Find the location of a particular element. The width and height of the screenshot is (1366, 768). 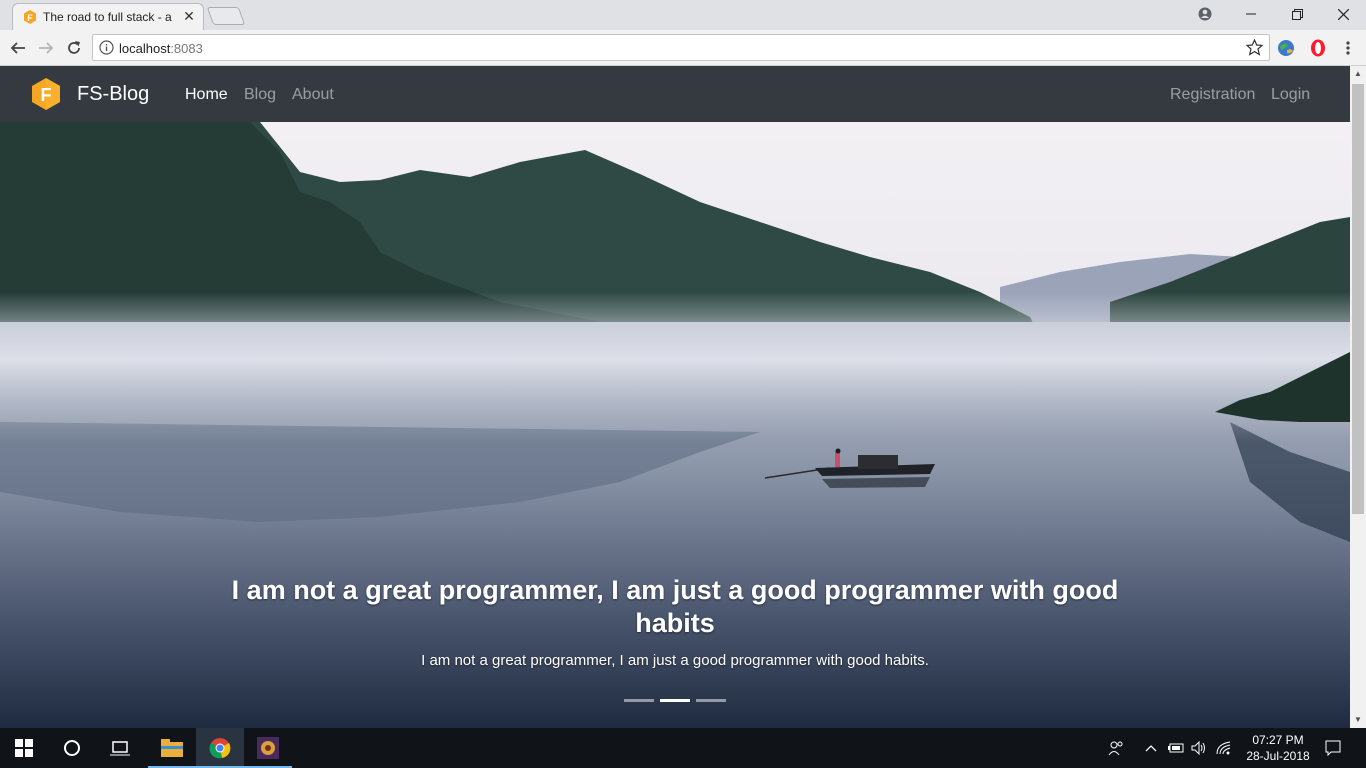

action-center-icon is located at coordinates (1333, 748).